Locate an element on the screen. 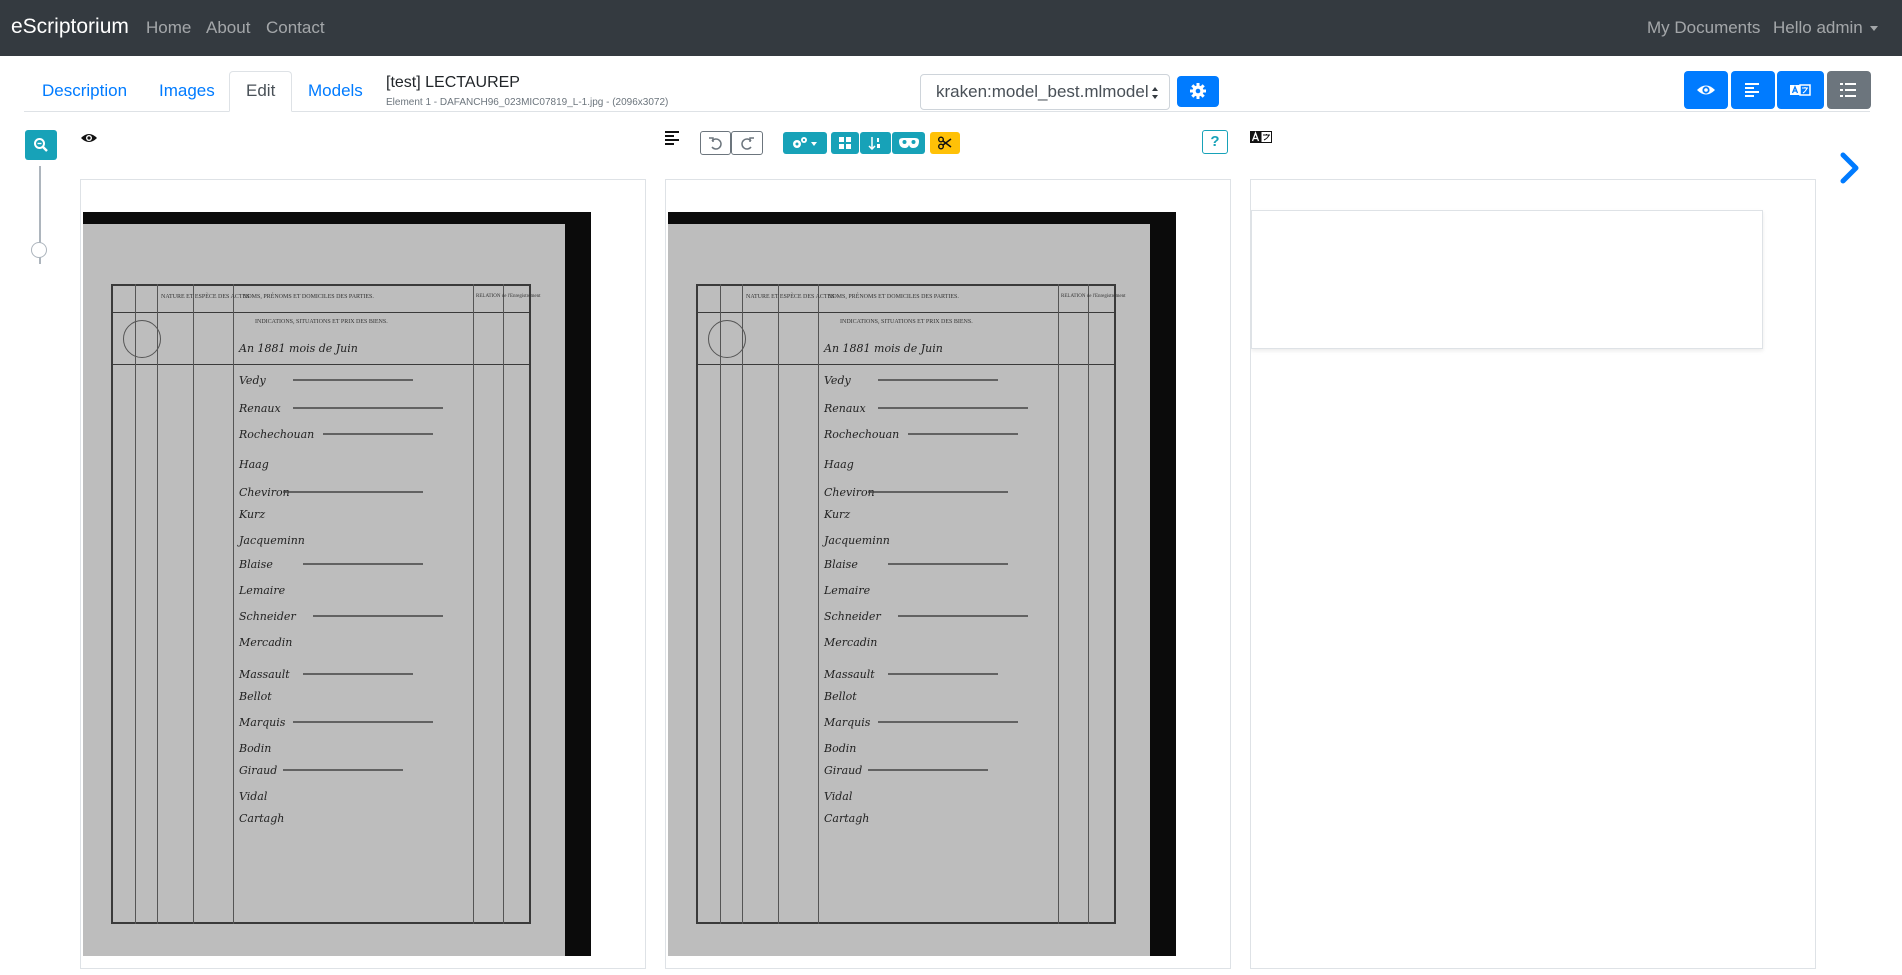 This screenshot has width=1902, height=975. user-menu-label: Hello admin is located at coordinates (1818, 27).